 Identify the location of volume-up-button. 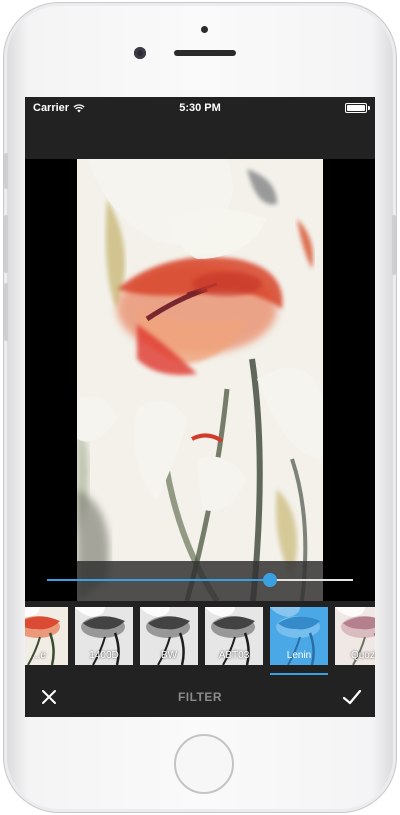
(6, 244).